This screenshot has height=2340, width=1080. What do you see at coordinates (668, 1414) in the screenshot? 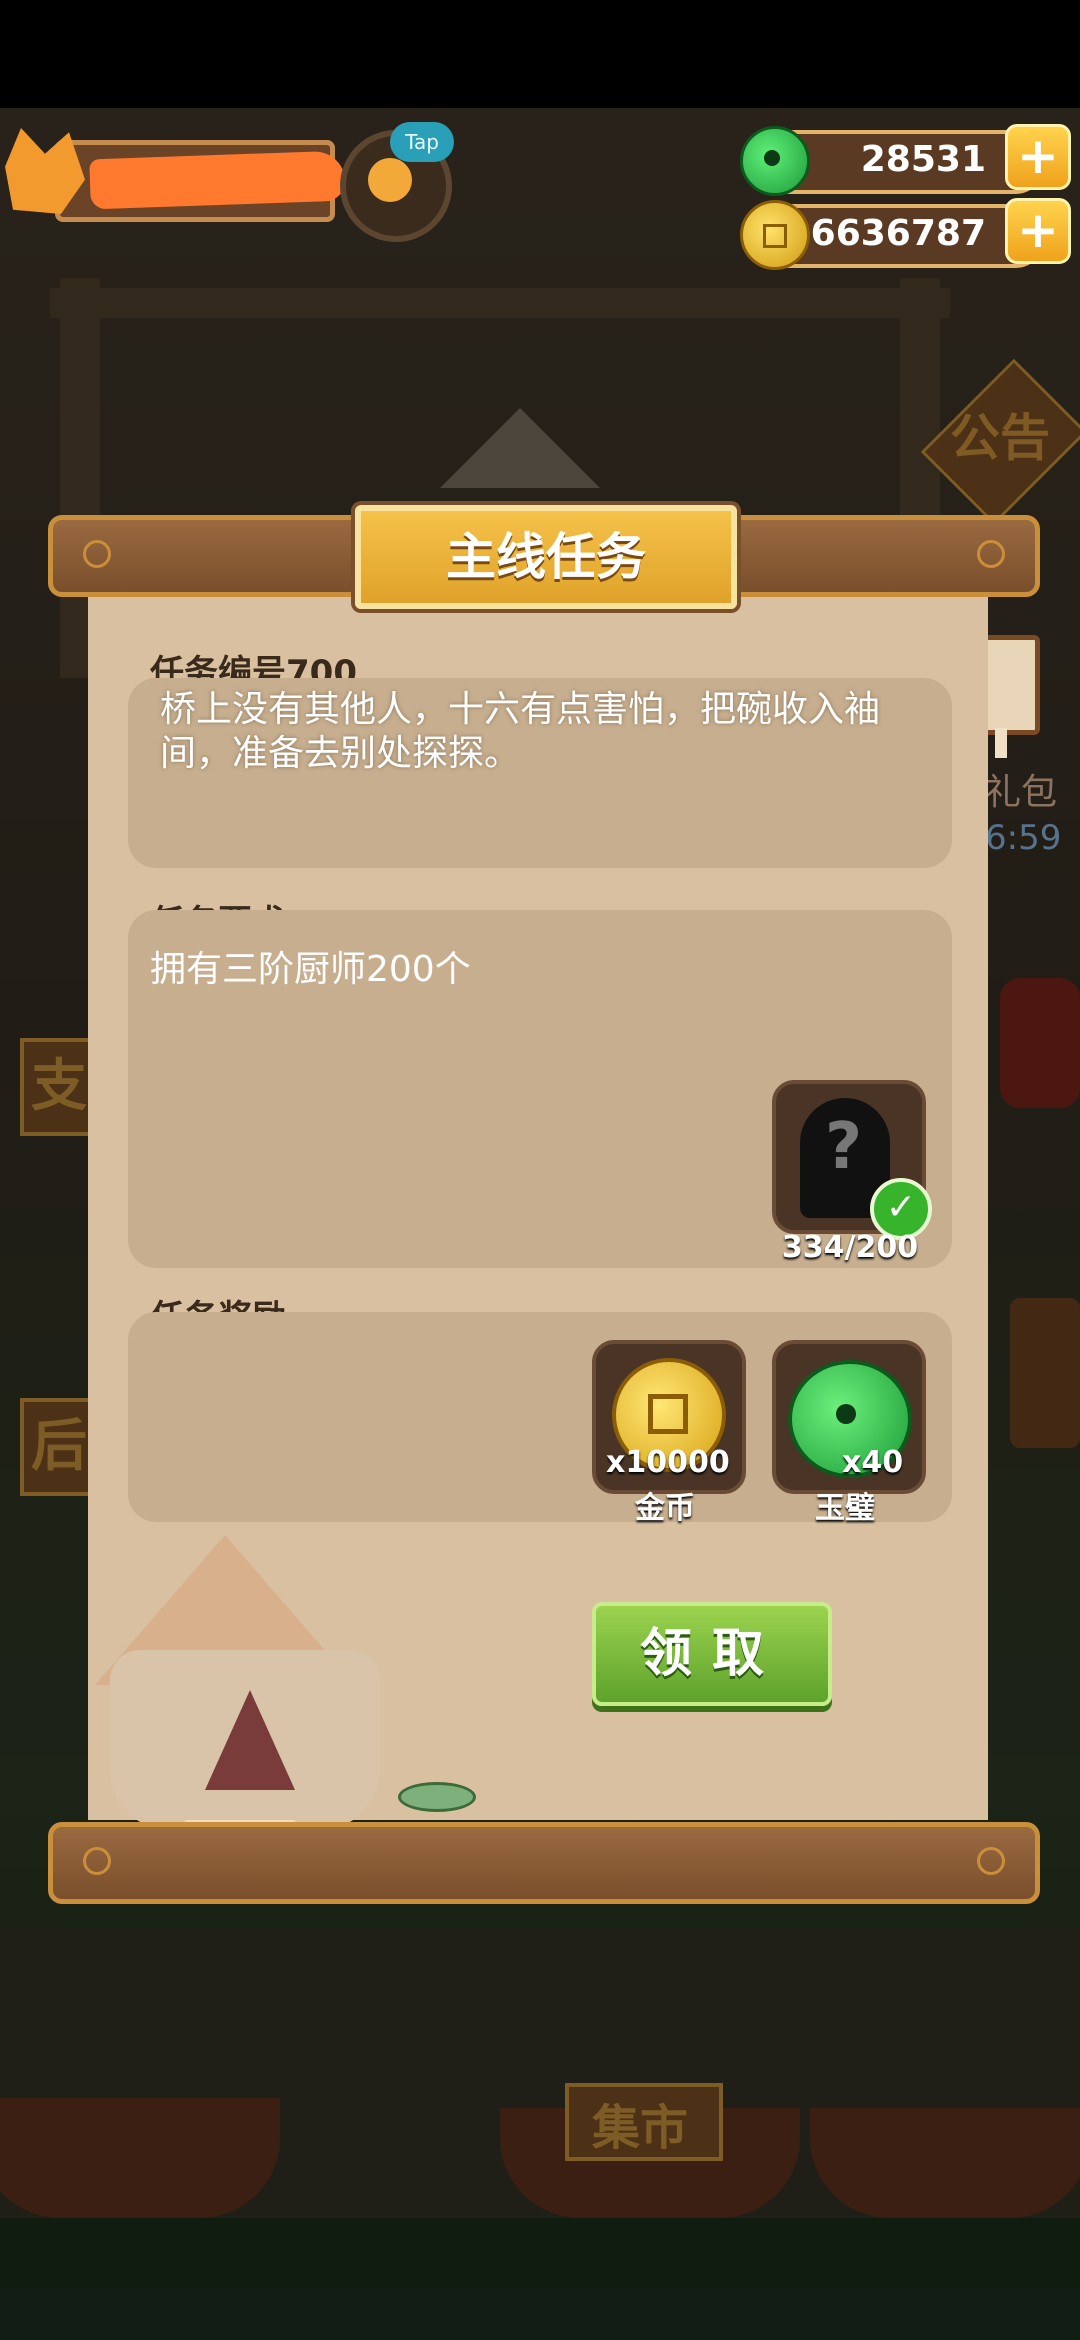
I see `coin-square-hole-large` at bounding box center [668, 1414].